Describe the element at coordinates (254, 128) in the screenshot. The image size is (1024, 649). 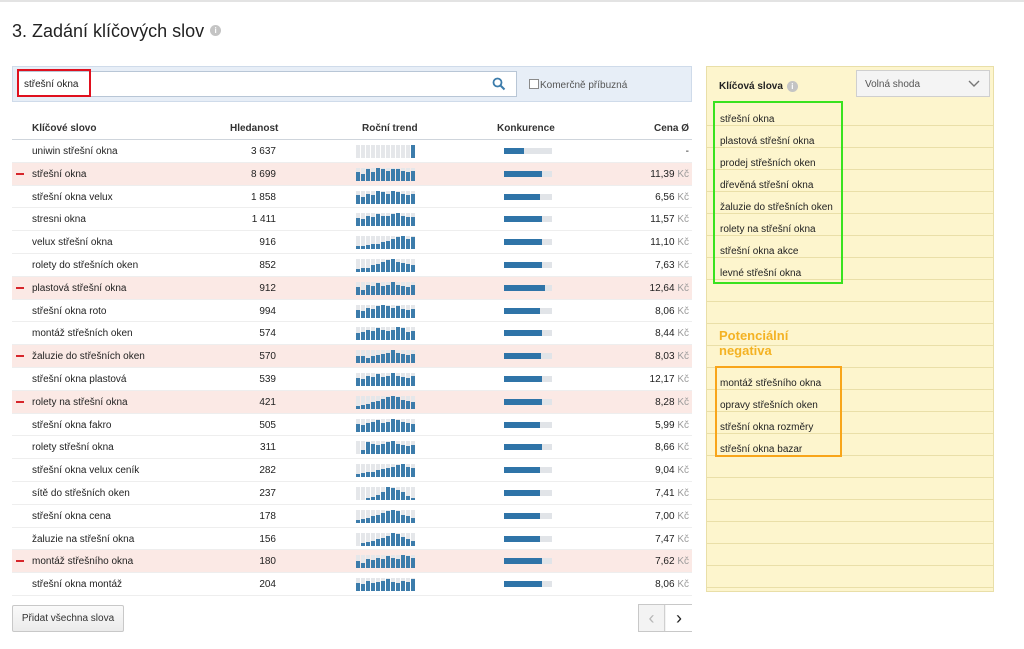
I see `col-volume: Hledanost` at that location.